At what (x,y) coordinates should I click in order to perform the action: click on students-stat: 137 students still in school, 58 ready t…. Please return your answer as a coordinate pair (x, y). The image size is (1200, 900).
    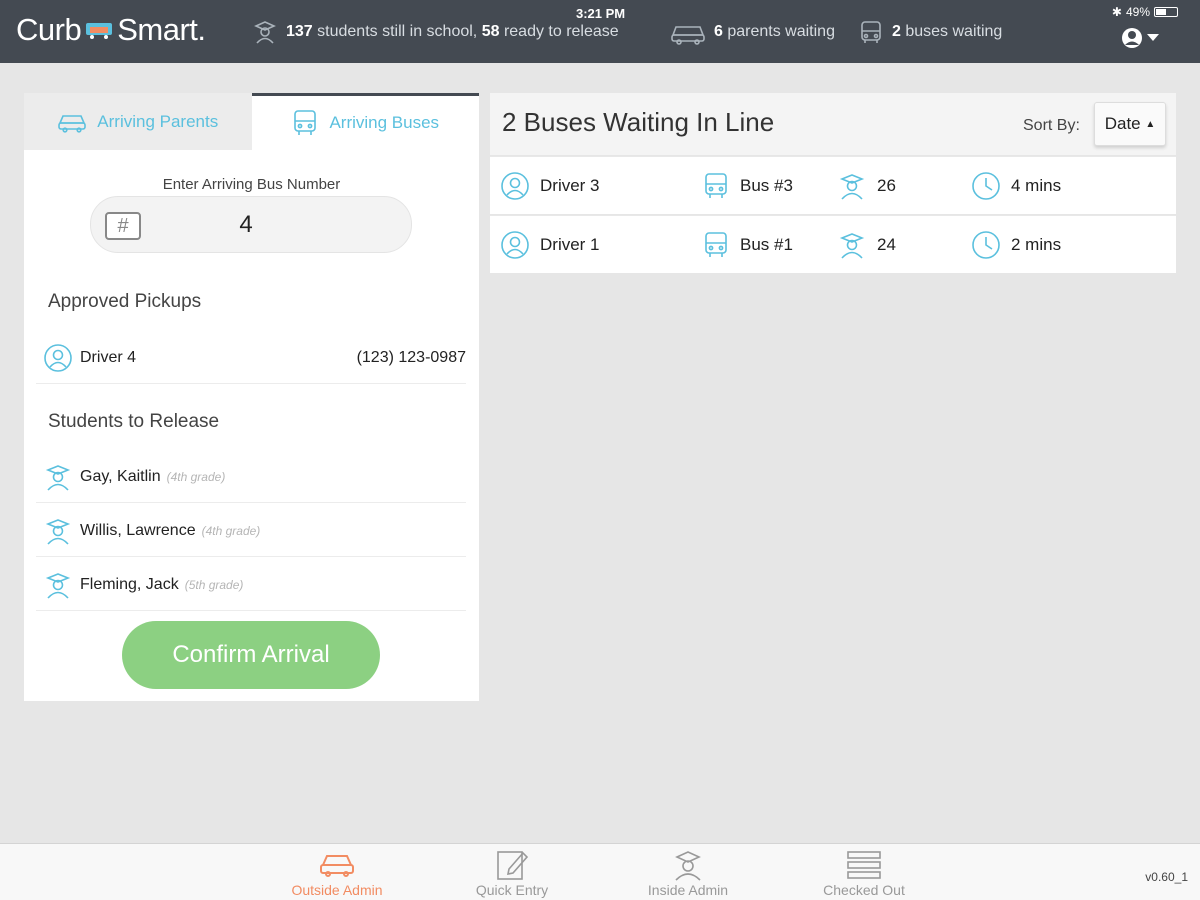
    Looking at the image, I should click on (435, 32).